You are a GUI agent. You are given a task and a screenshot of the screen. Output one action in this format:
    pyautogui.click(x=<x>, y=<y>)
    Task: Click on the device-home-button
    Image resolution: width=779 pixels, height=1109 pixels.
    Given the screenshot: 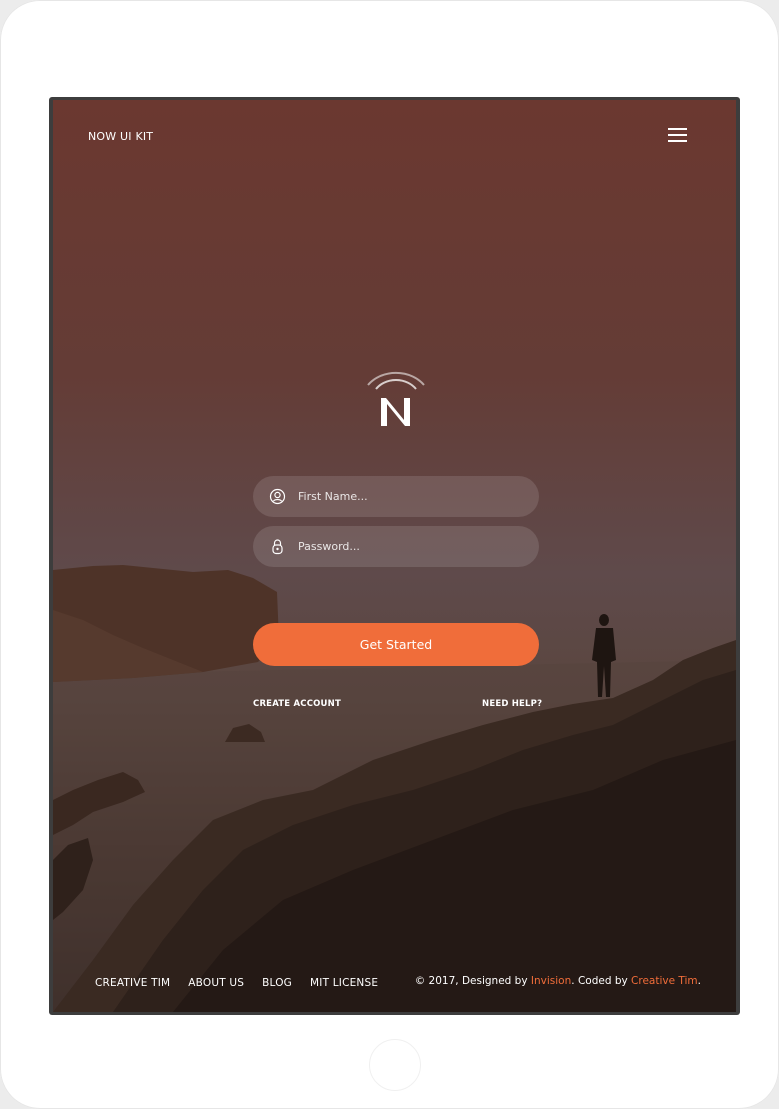 What is the action you would take?
    pyautogui.click(x=395, y=1065)
    